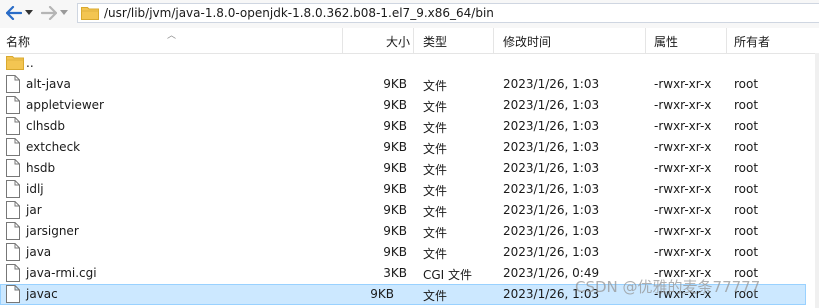  What do you see at coordinates (14, 13) in the screenshot?
I see `back-arrow-icon` at bounding box center [14, 13].